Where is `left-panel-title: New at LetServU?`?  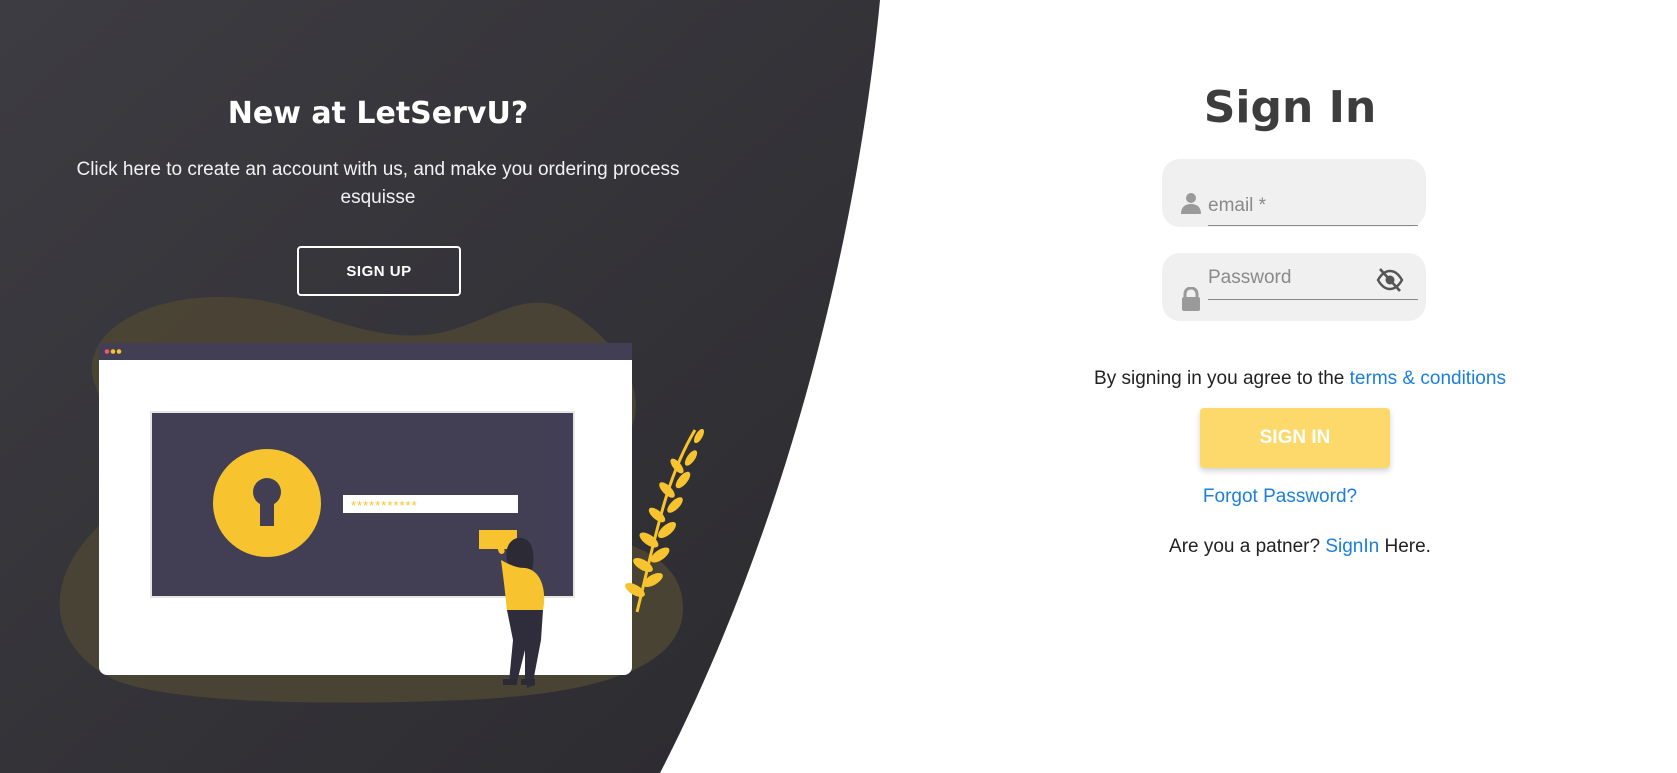
left-panel-title: New at LetServU? is located at coordinates (378, 113).